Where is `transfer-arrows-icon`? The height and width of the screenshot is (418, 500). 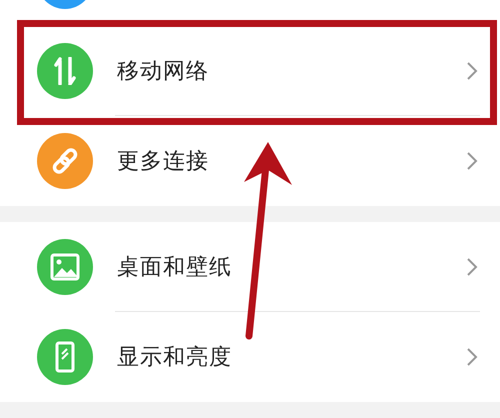 transfer-arrows-icon is located at coordinates (65, 71).